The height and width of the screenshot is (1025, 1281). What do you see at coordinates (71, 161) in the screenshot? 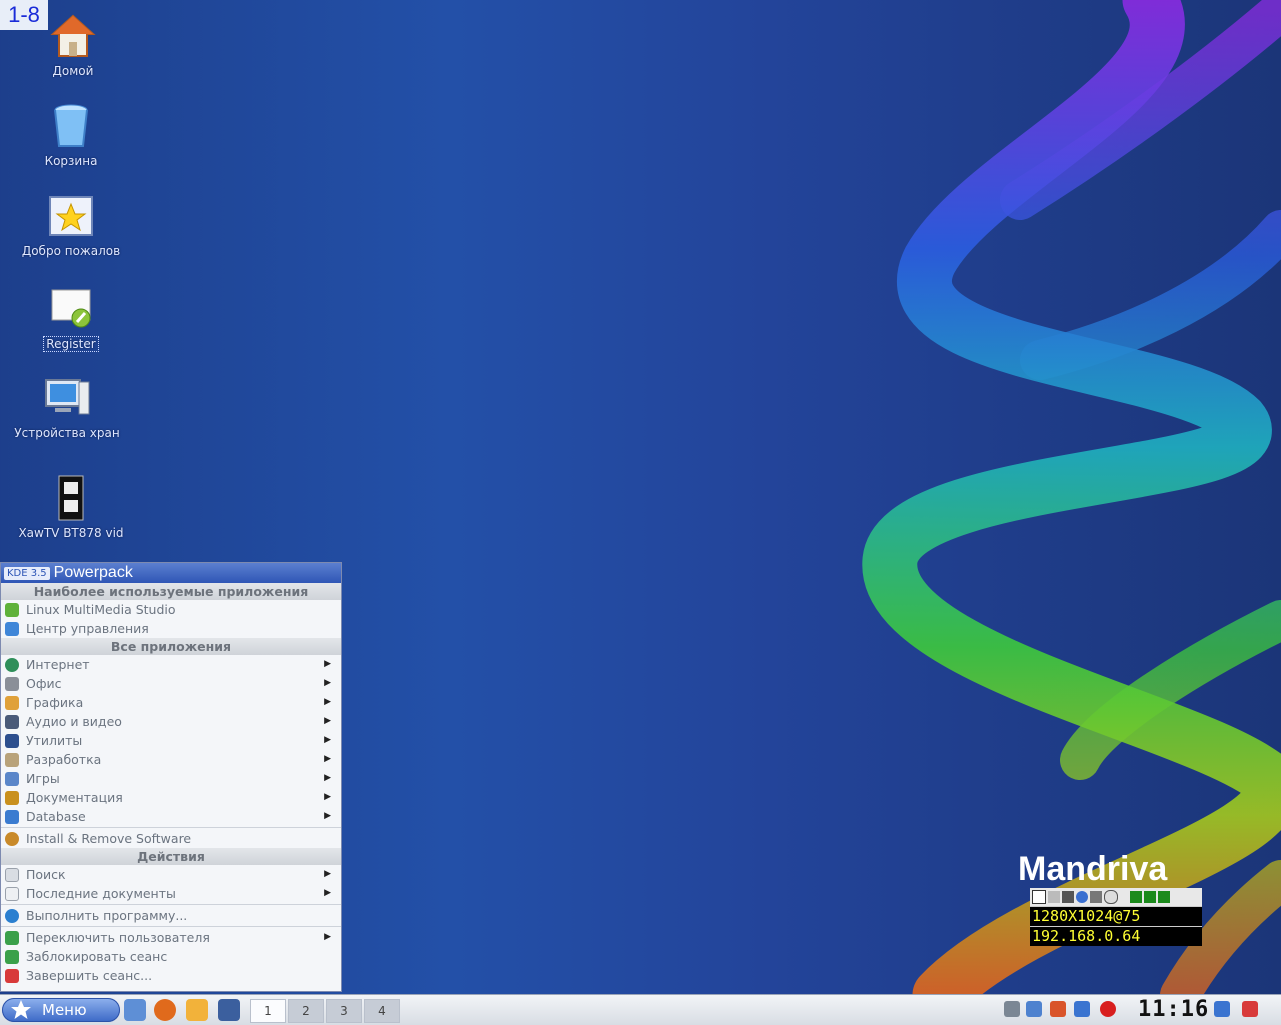
I see `desktop-icon-label: Корзина` at bounding box center [71, 161].